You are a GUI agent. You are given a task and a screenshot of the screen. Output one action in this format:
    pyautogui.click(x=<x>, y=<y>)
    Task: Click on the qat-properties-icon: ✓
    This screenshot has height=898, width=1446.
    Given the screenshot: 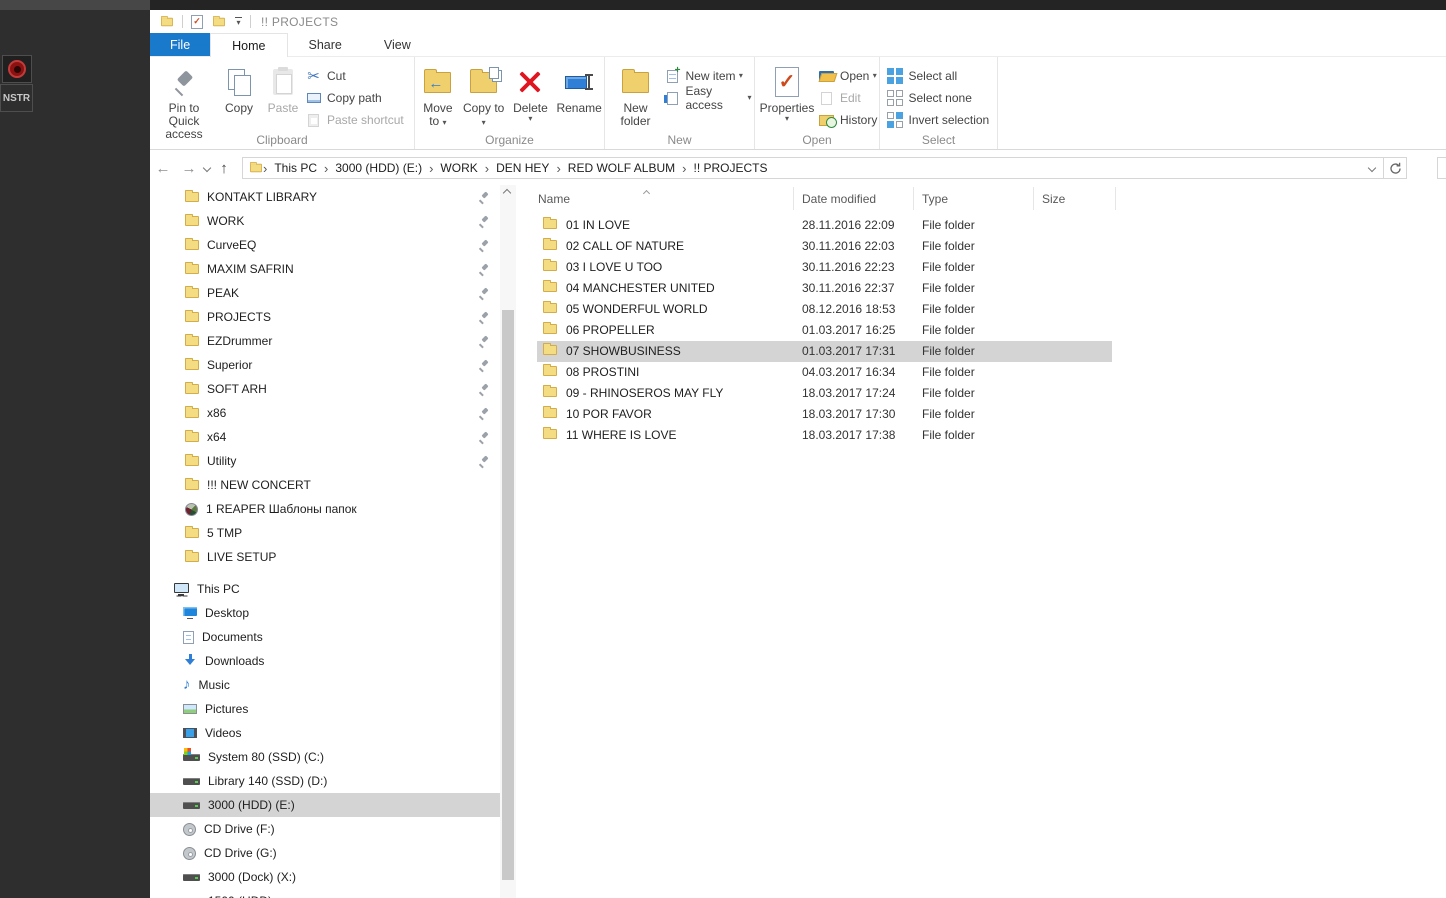 What is the action you would take?
    pyautogui.click(x=197, y=21)
    